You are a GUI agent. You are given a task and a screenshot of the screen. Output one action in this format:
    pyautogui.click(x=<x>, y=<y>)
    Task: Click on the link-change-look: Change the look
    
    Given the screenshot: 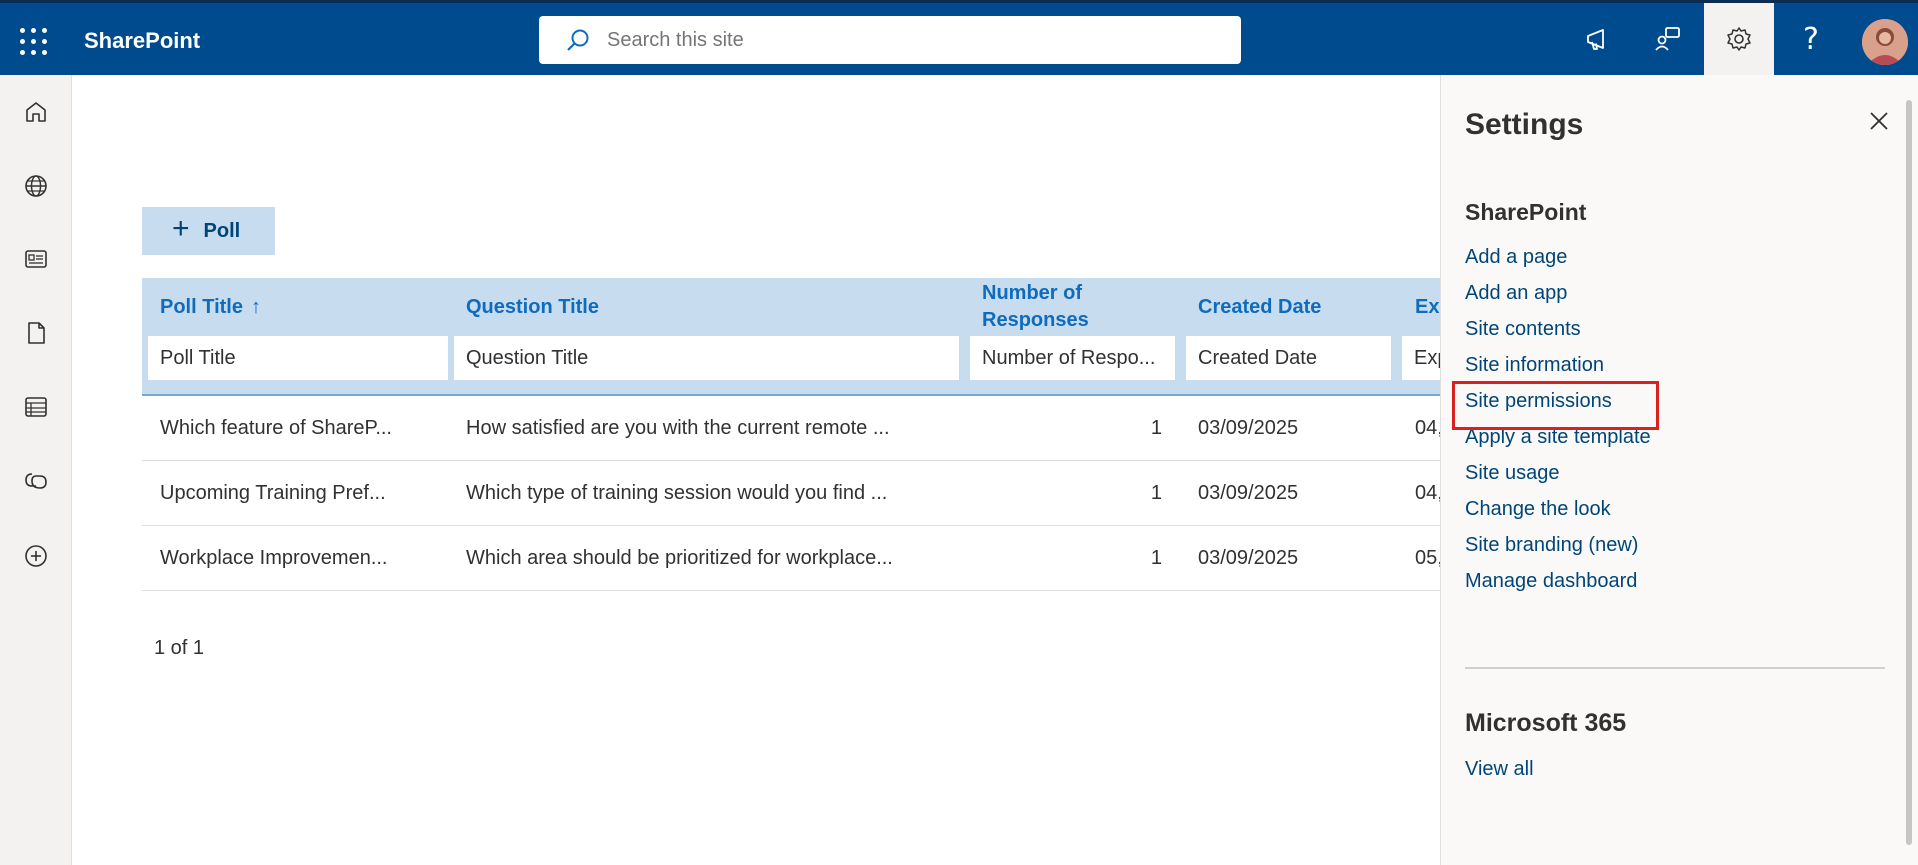 What is the action you would take?
    pyautogui.click(x=1538, y=509)
    